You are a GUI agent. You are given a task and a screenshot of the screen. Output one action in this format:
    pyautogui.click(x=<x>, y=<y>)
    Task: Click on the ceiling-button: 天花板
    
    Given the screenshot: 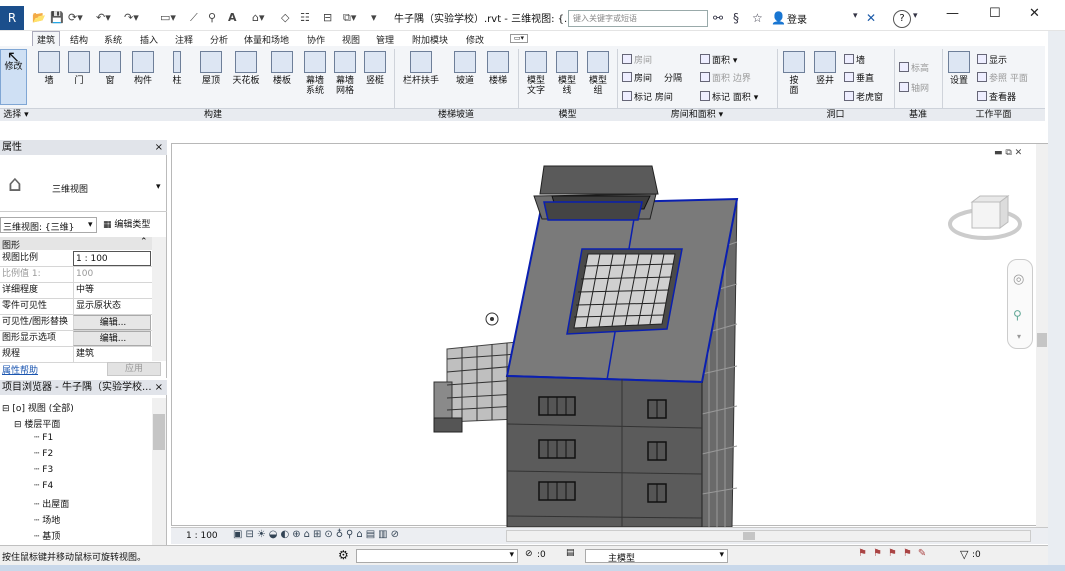 What is the action you would take?
    pyautogui.click(x=246, y=68)
    